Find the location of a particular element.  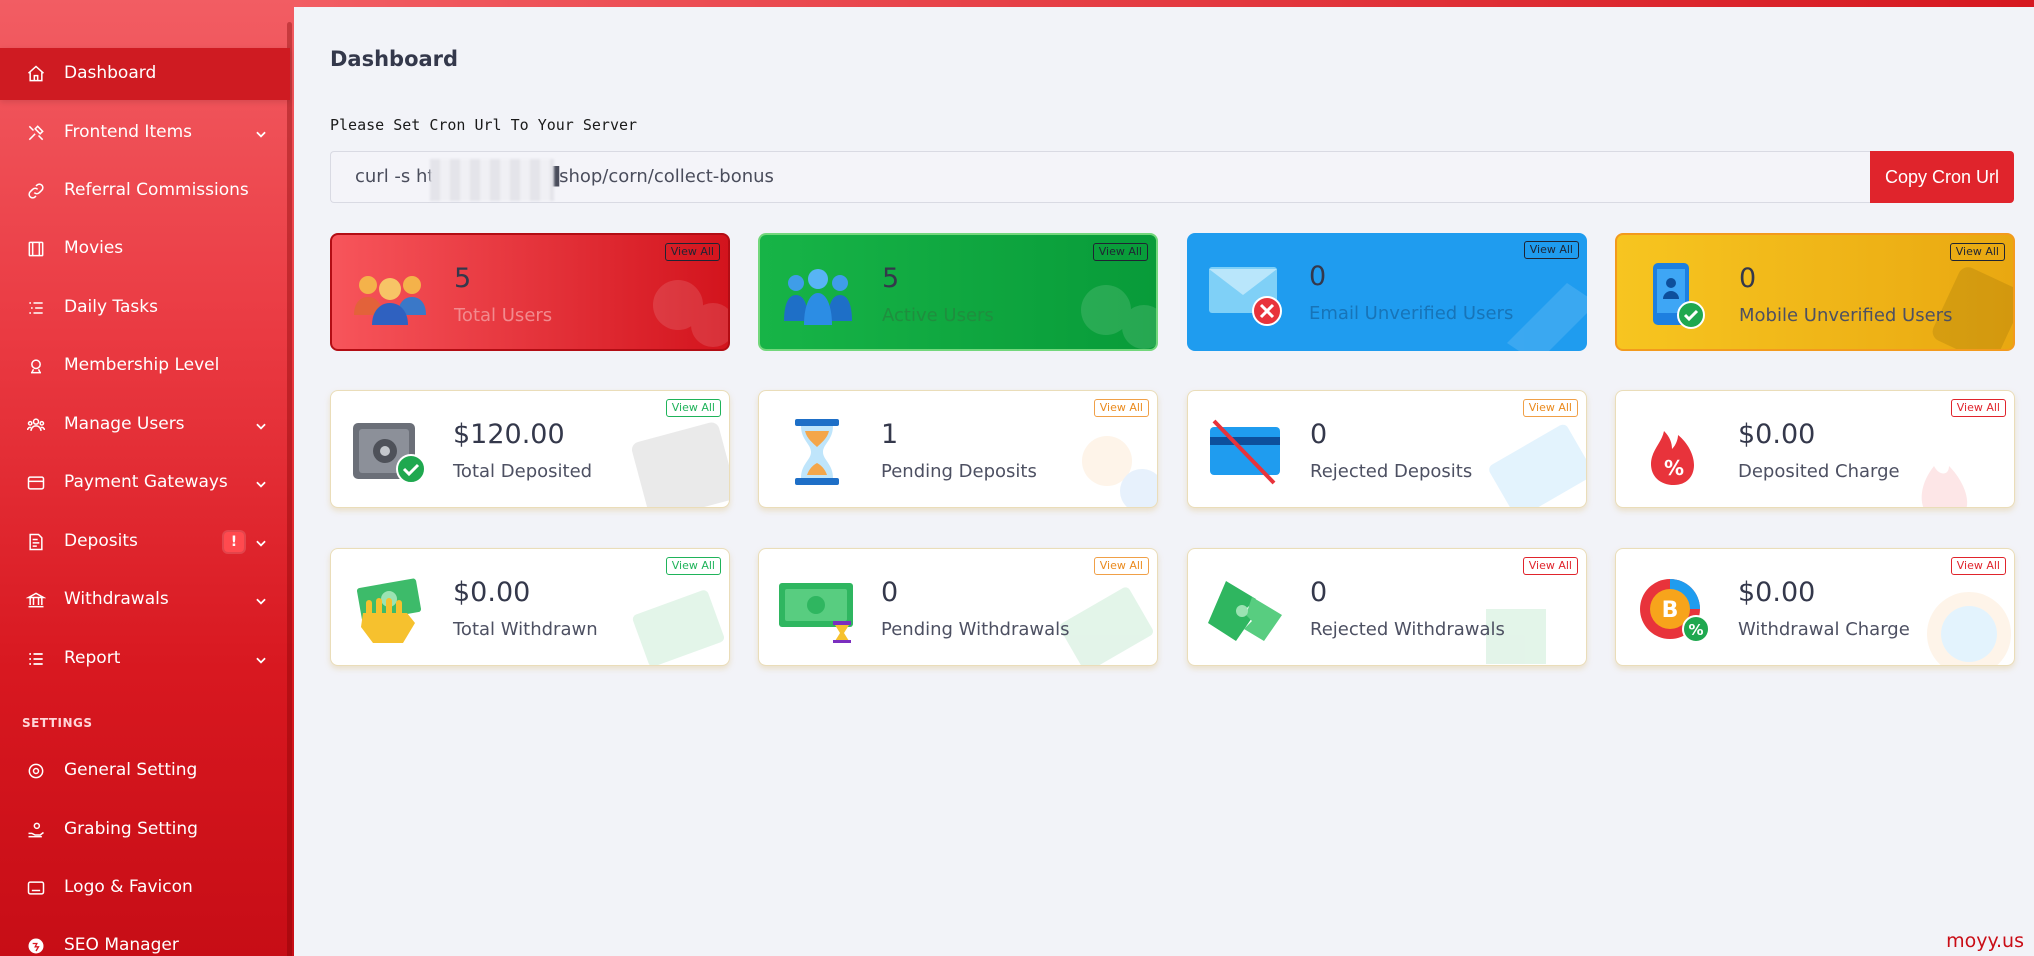

hourglass-icon is located at coordinates (817, 452).